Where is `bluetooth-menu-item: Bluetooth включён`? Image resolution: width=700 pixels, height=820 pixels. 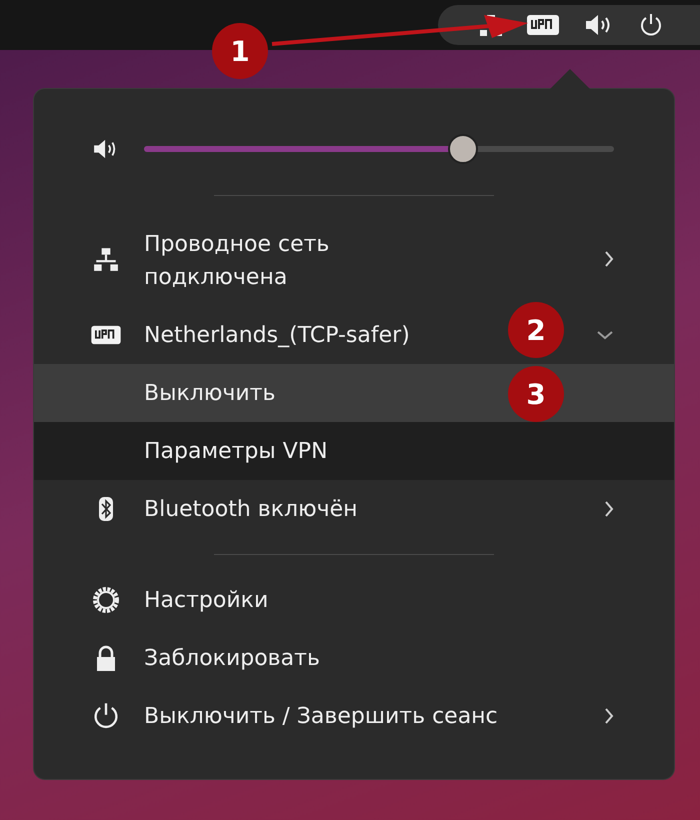
bluetooth-menu-item: Bluetooth включён is located at coordinates (354, 509).